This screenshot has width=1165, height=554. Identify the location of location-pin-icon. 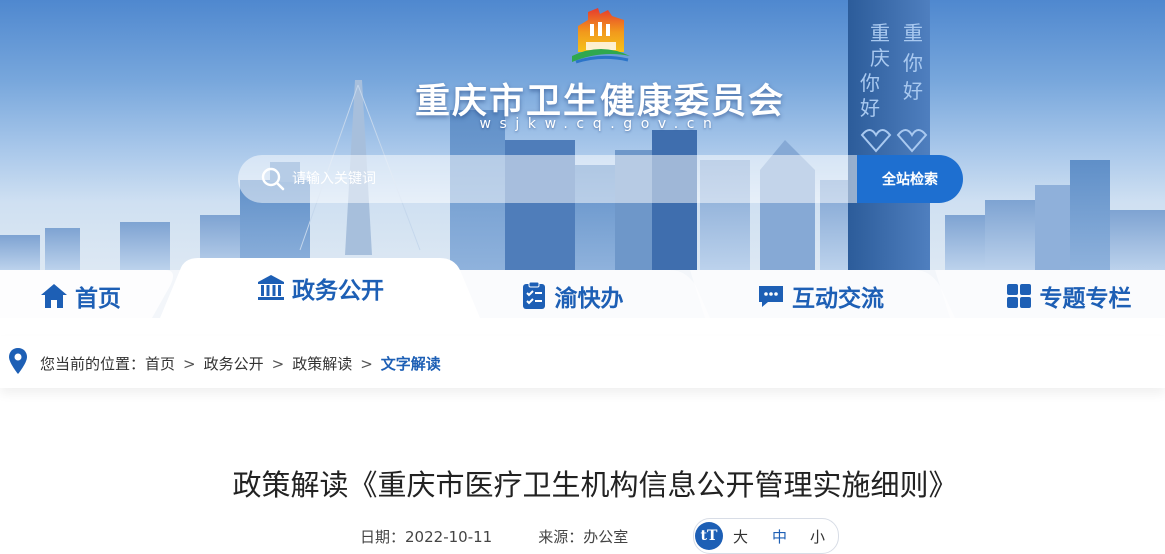
(18, 361).